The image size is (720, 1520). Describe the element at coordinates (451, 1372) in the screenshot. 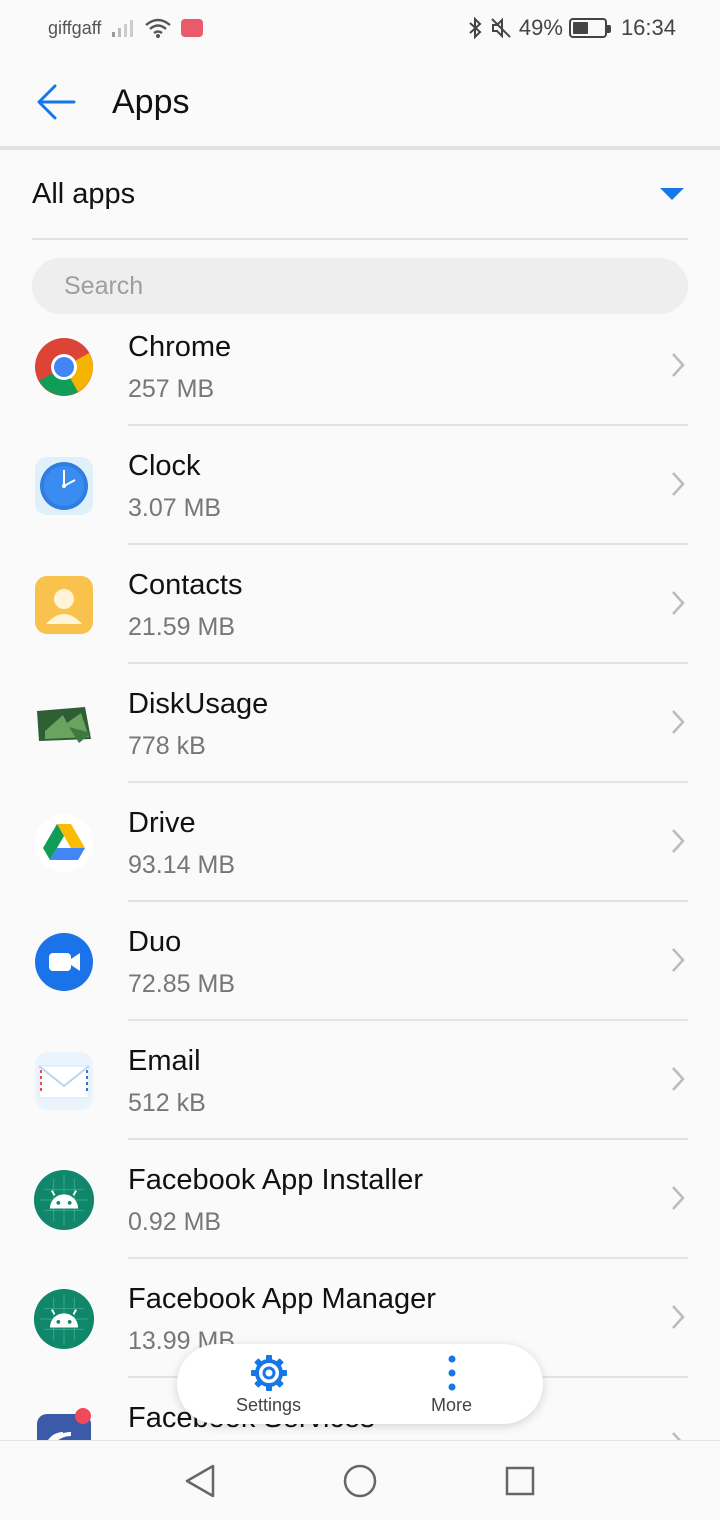

I see `more-vertical-icon` at that location.